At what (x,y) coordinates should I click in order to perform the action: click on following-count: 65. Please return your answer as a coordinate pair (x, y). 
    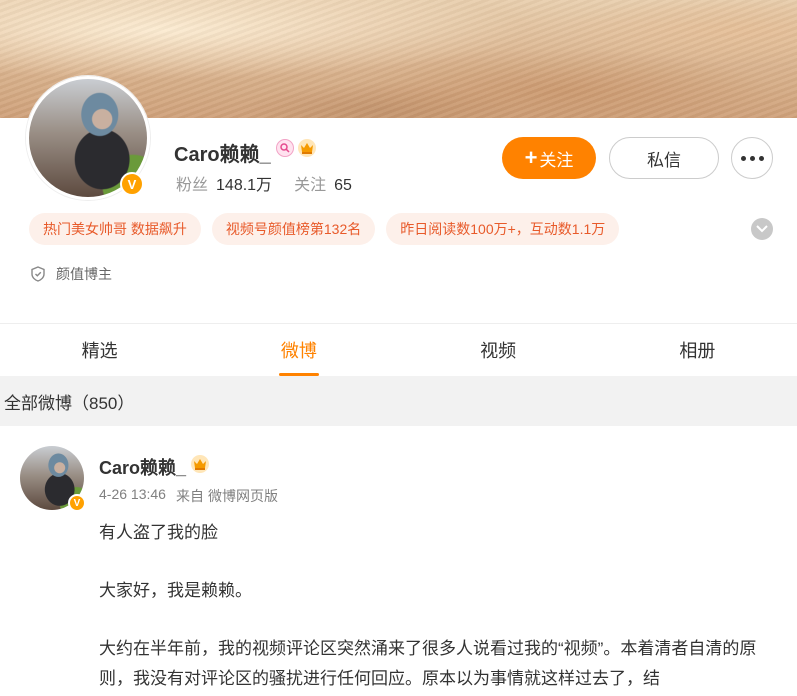
    Looking at the image, I should click on (343, 185).